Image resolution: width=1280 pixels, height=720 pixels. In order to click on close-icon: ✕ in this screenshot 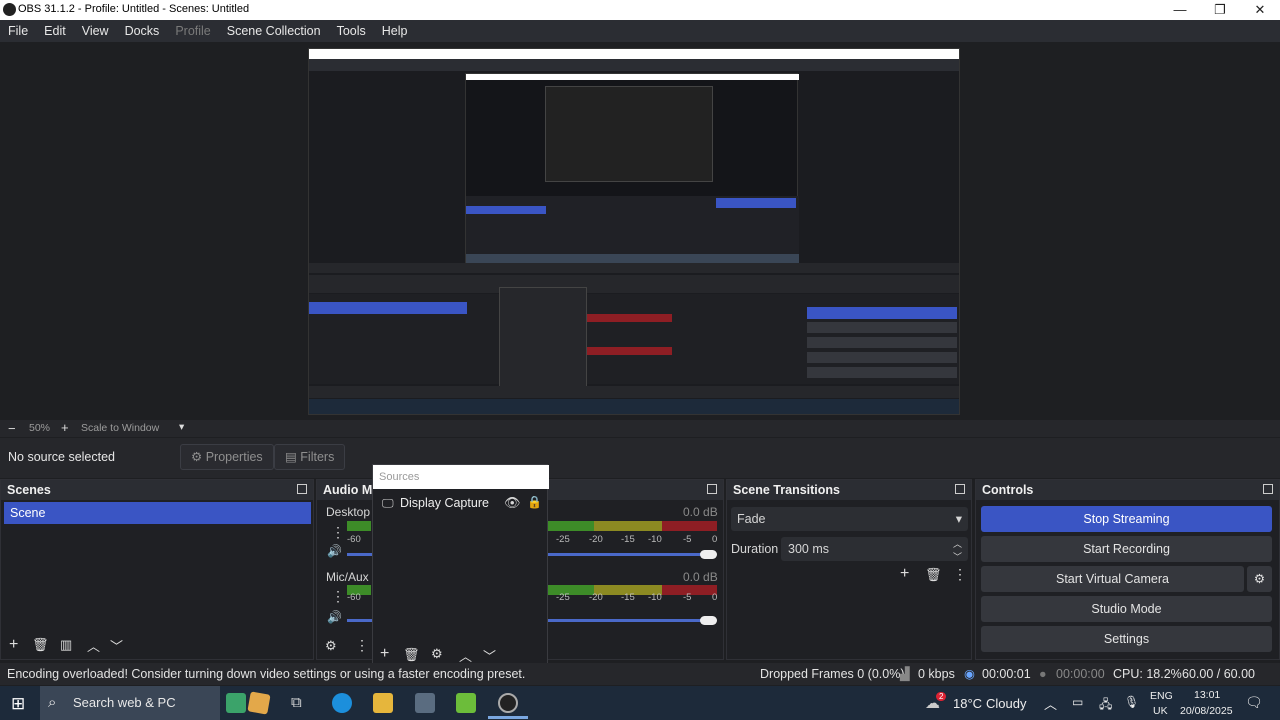, I will do `click(1260, 10)`.